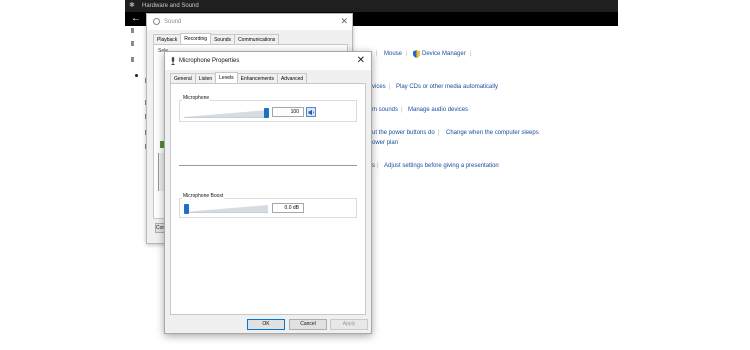  What do you see at coordinates (170, 6) in the screenshot?
I see `window-title: Hardware and Sound` at bounding box center [170, 6].